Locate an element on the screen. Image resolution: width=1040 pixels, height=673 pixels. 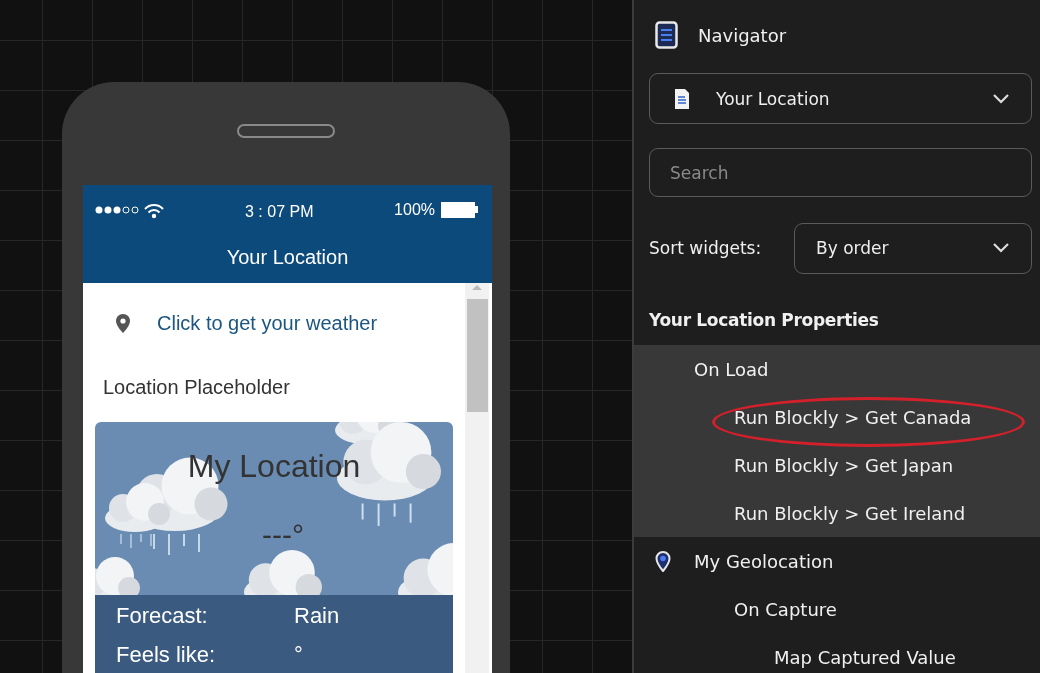
tree-item: Run Blockly > Get Japan is located at coordinates (844, 465).